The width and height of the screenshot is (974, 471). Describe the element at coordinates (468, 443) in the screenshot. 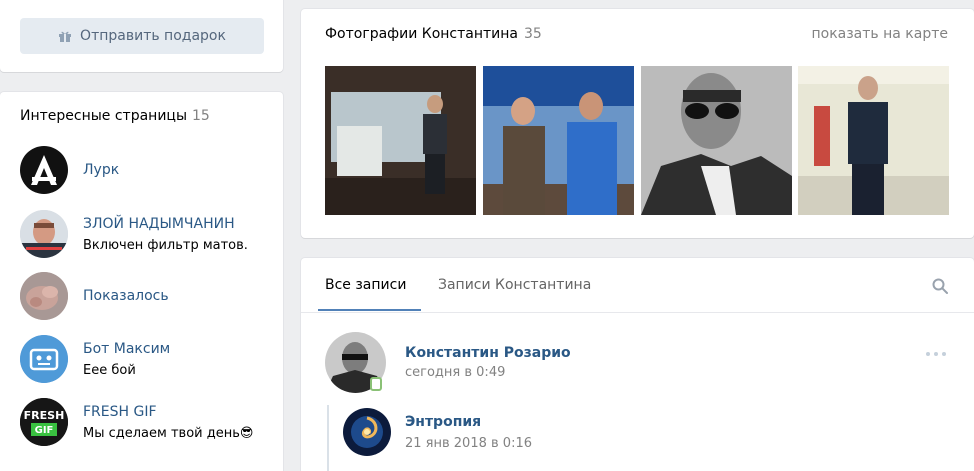

I see `repost-date: 21 янв 2018 в 0:16` at that location.